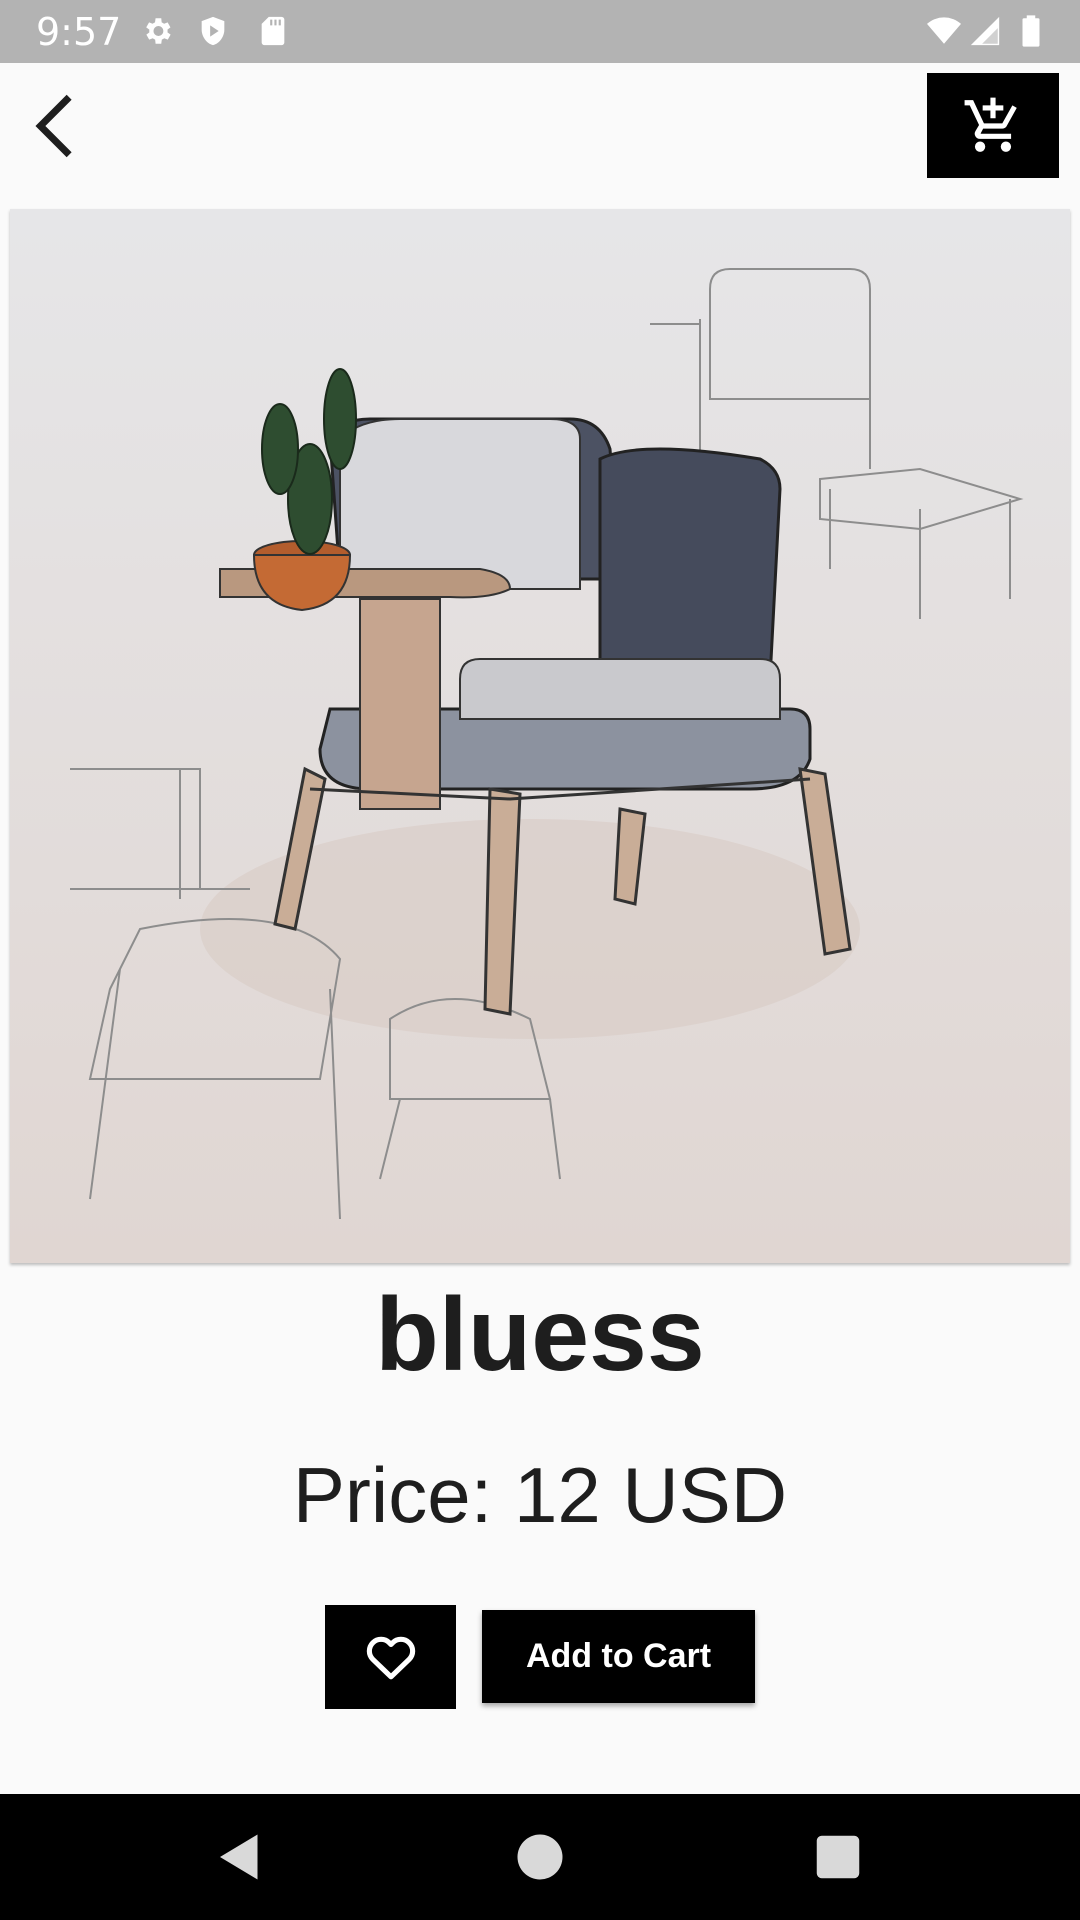  I want to click on sd-card-icon, so click(273, 31).